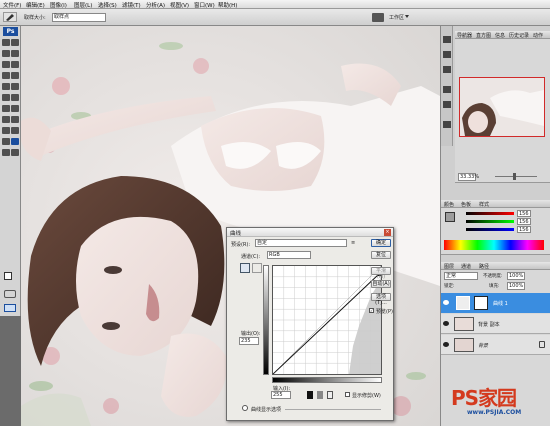 The height and width of the screenshot is (426, 550). What do you see at coordinates (490, 213) in the screenshot?
I see `red-slider` at bounding box center [490, 213].